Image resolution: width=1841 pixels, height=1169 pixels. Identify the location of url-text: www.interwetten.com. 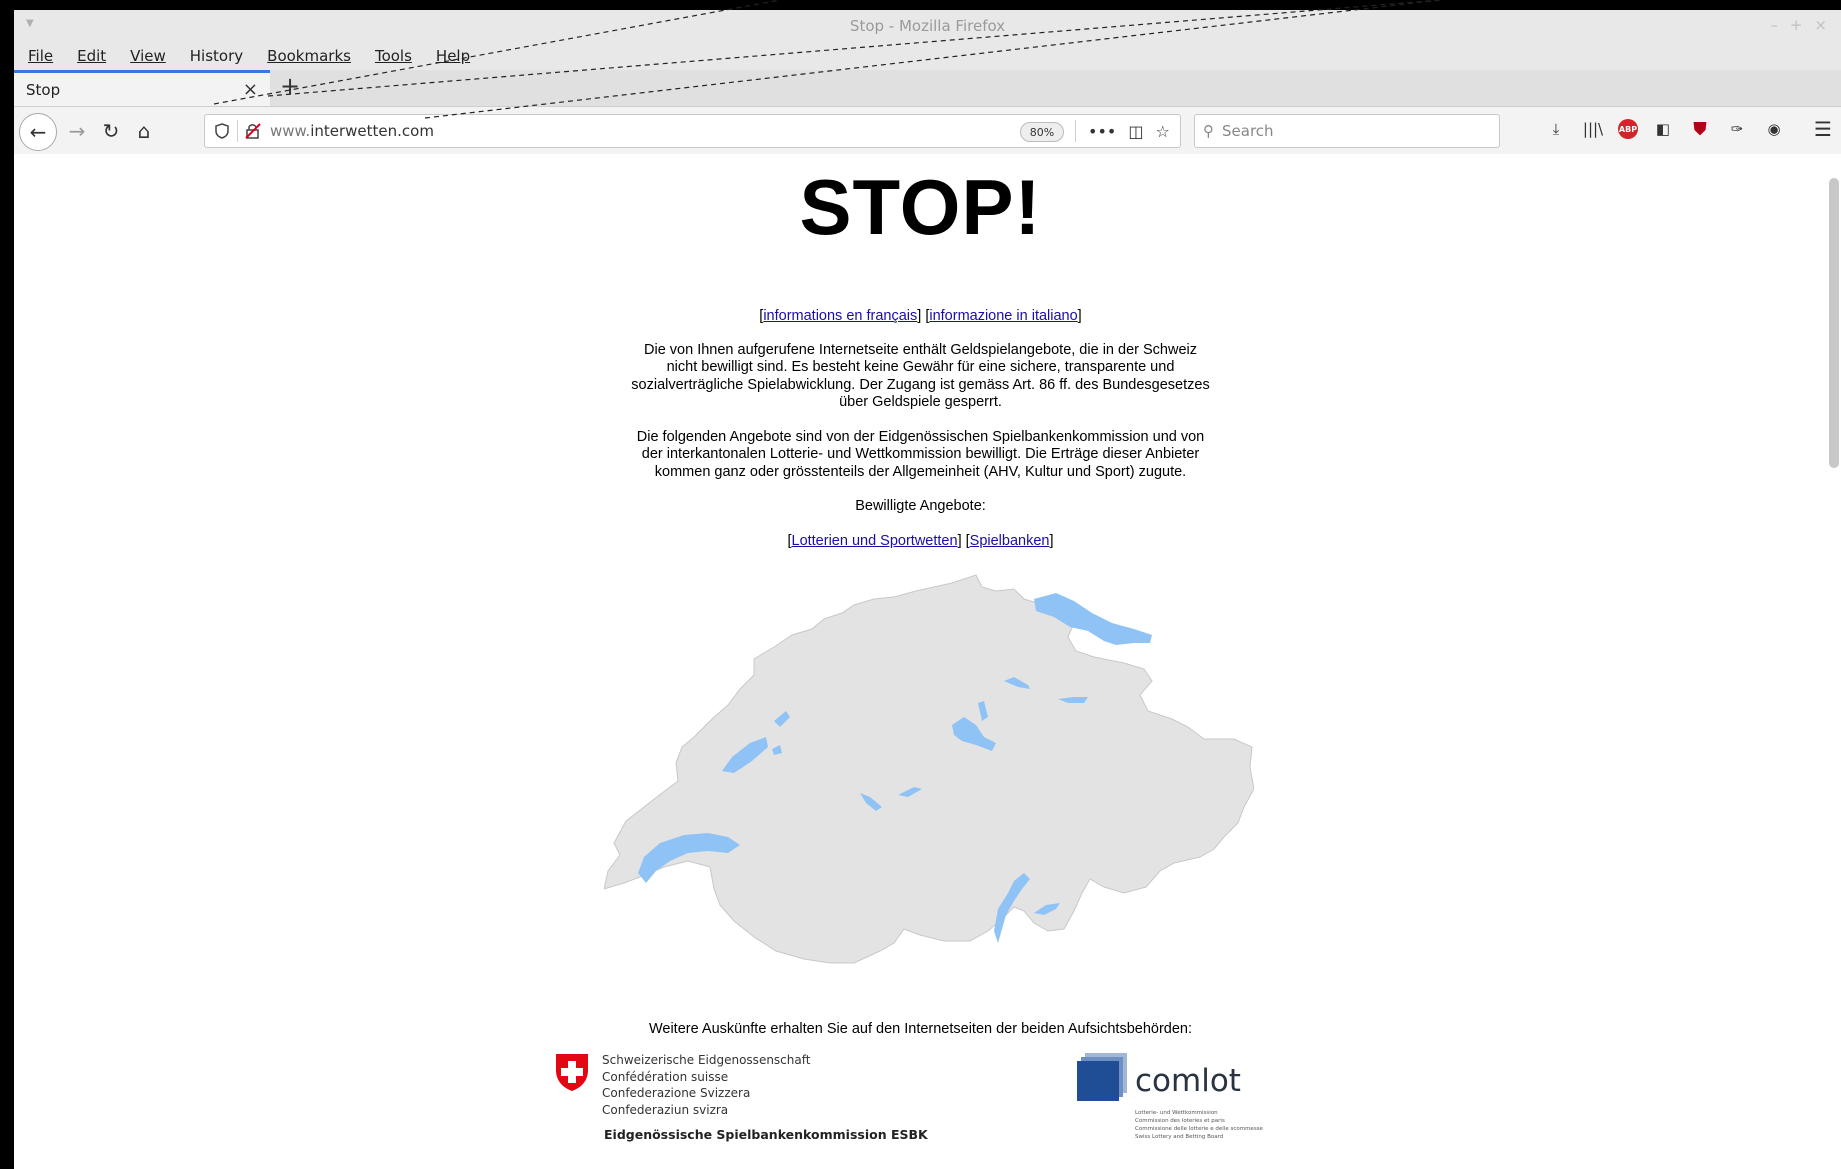
(352, 131).